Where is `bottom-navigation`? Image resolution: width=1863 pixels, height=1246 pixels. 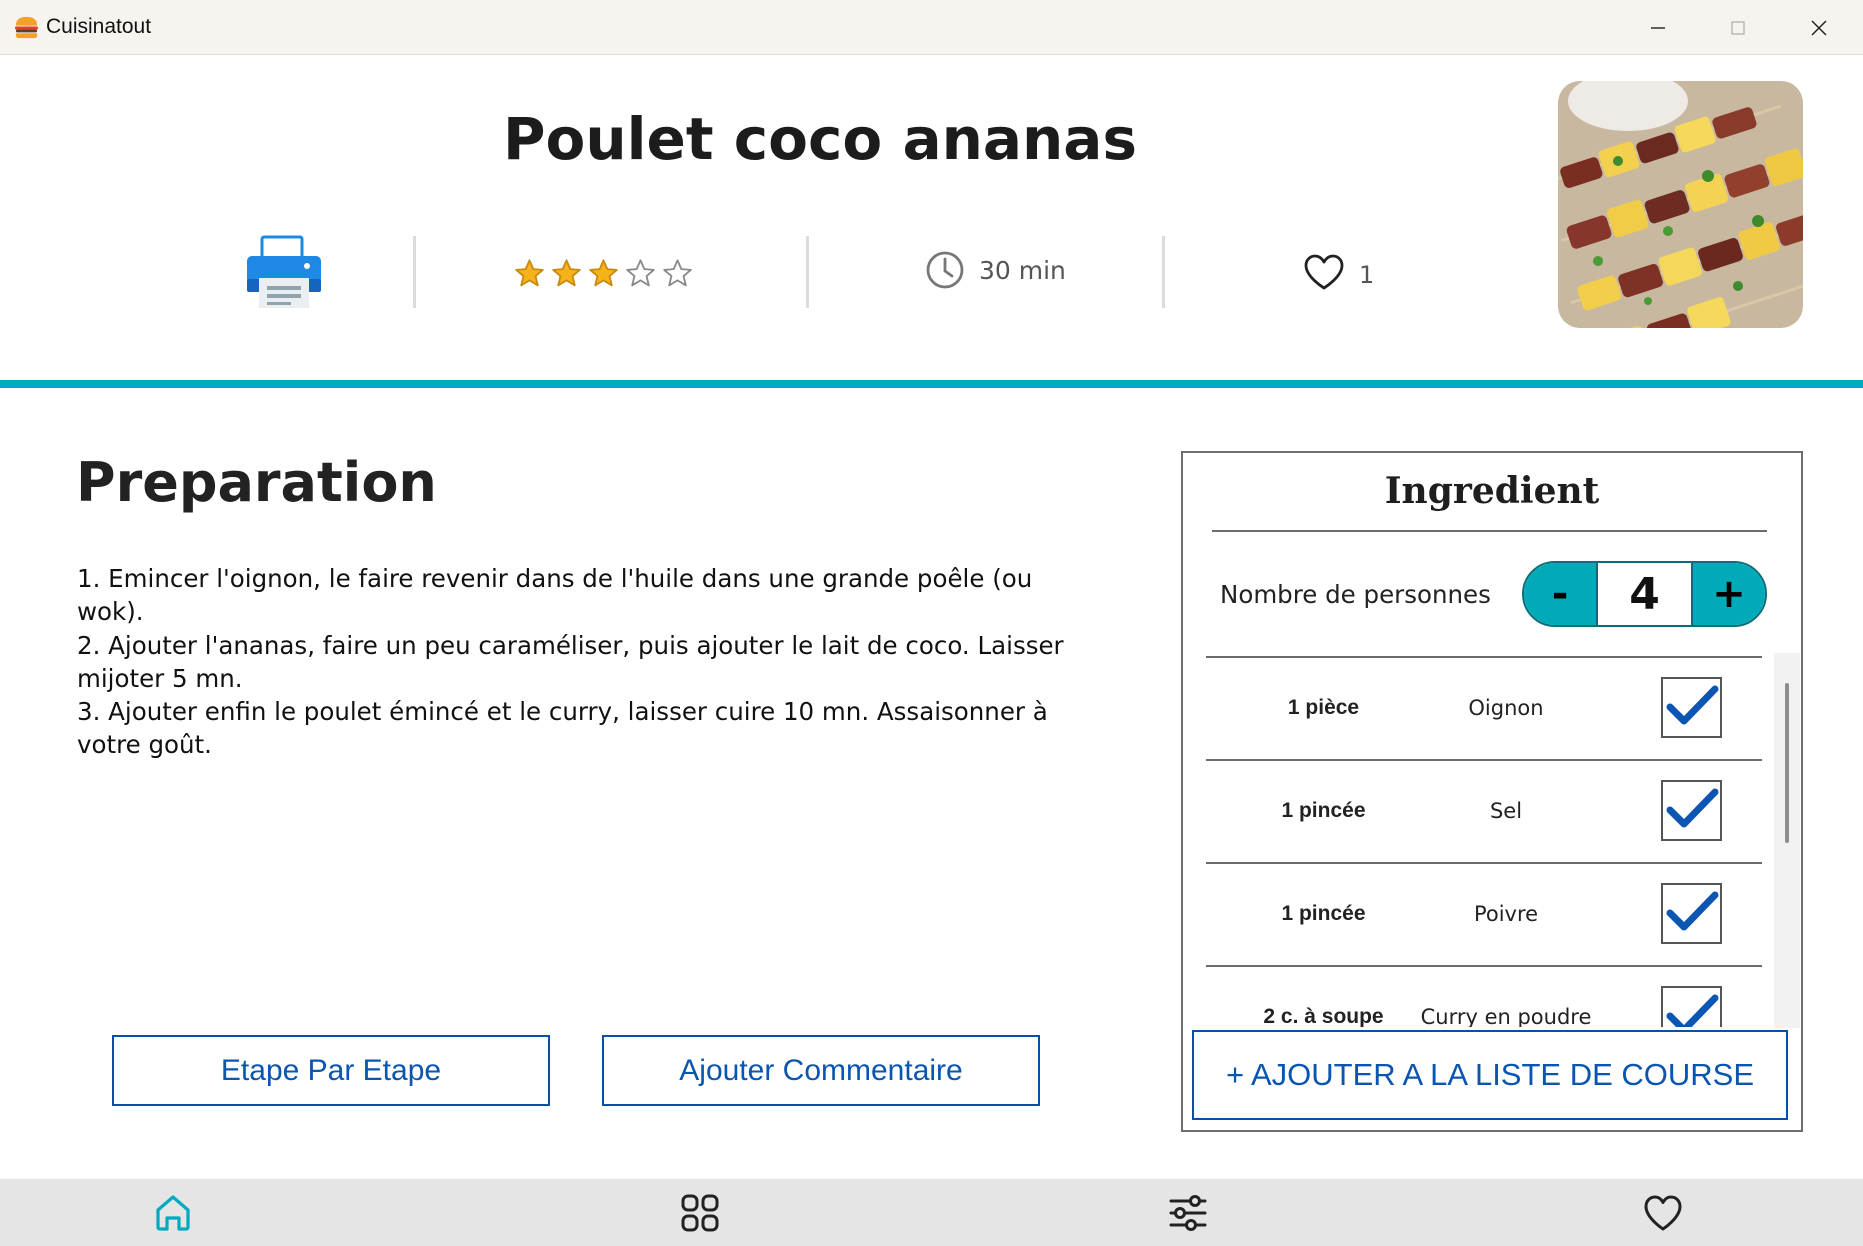 bottom-navigation is located at coordinates (931, 1212).